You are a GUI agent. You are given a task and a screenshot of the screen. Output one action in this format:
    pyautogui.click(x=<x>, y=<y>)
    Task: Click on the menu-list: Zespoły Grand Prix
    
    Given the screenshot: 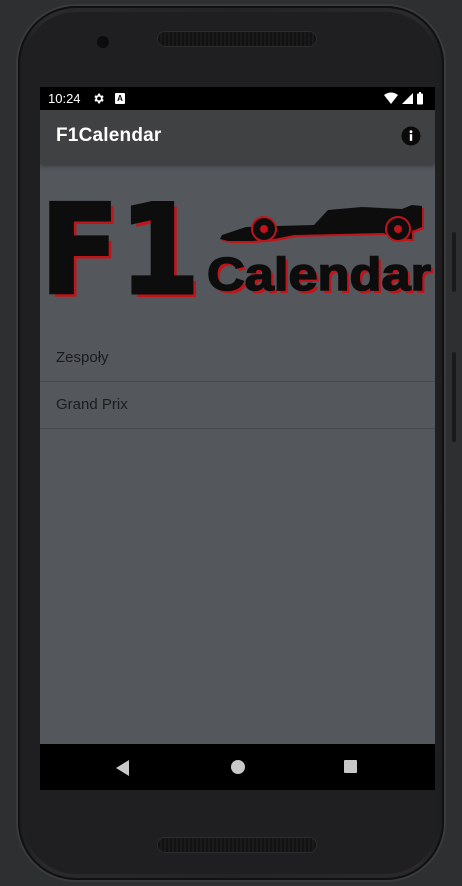 What is the action you would take?
    pyautogui.click(x=237, y=382)
    